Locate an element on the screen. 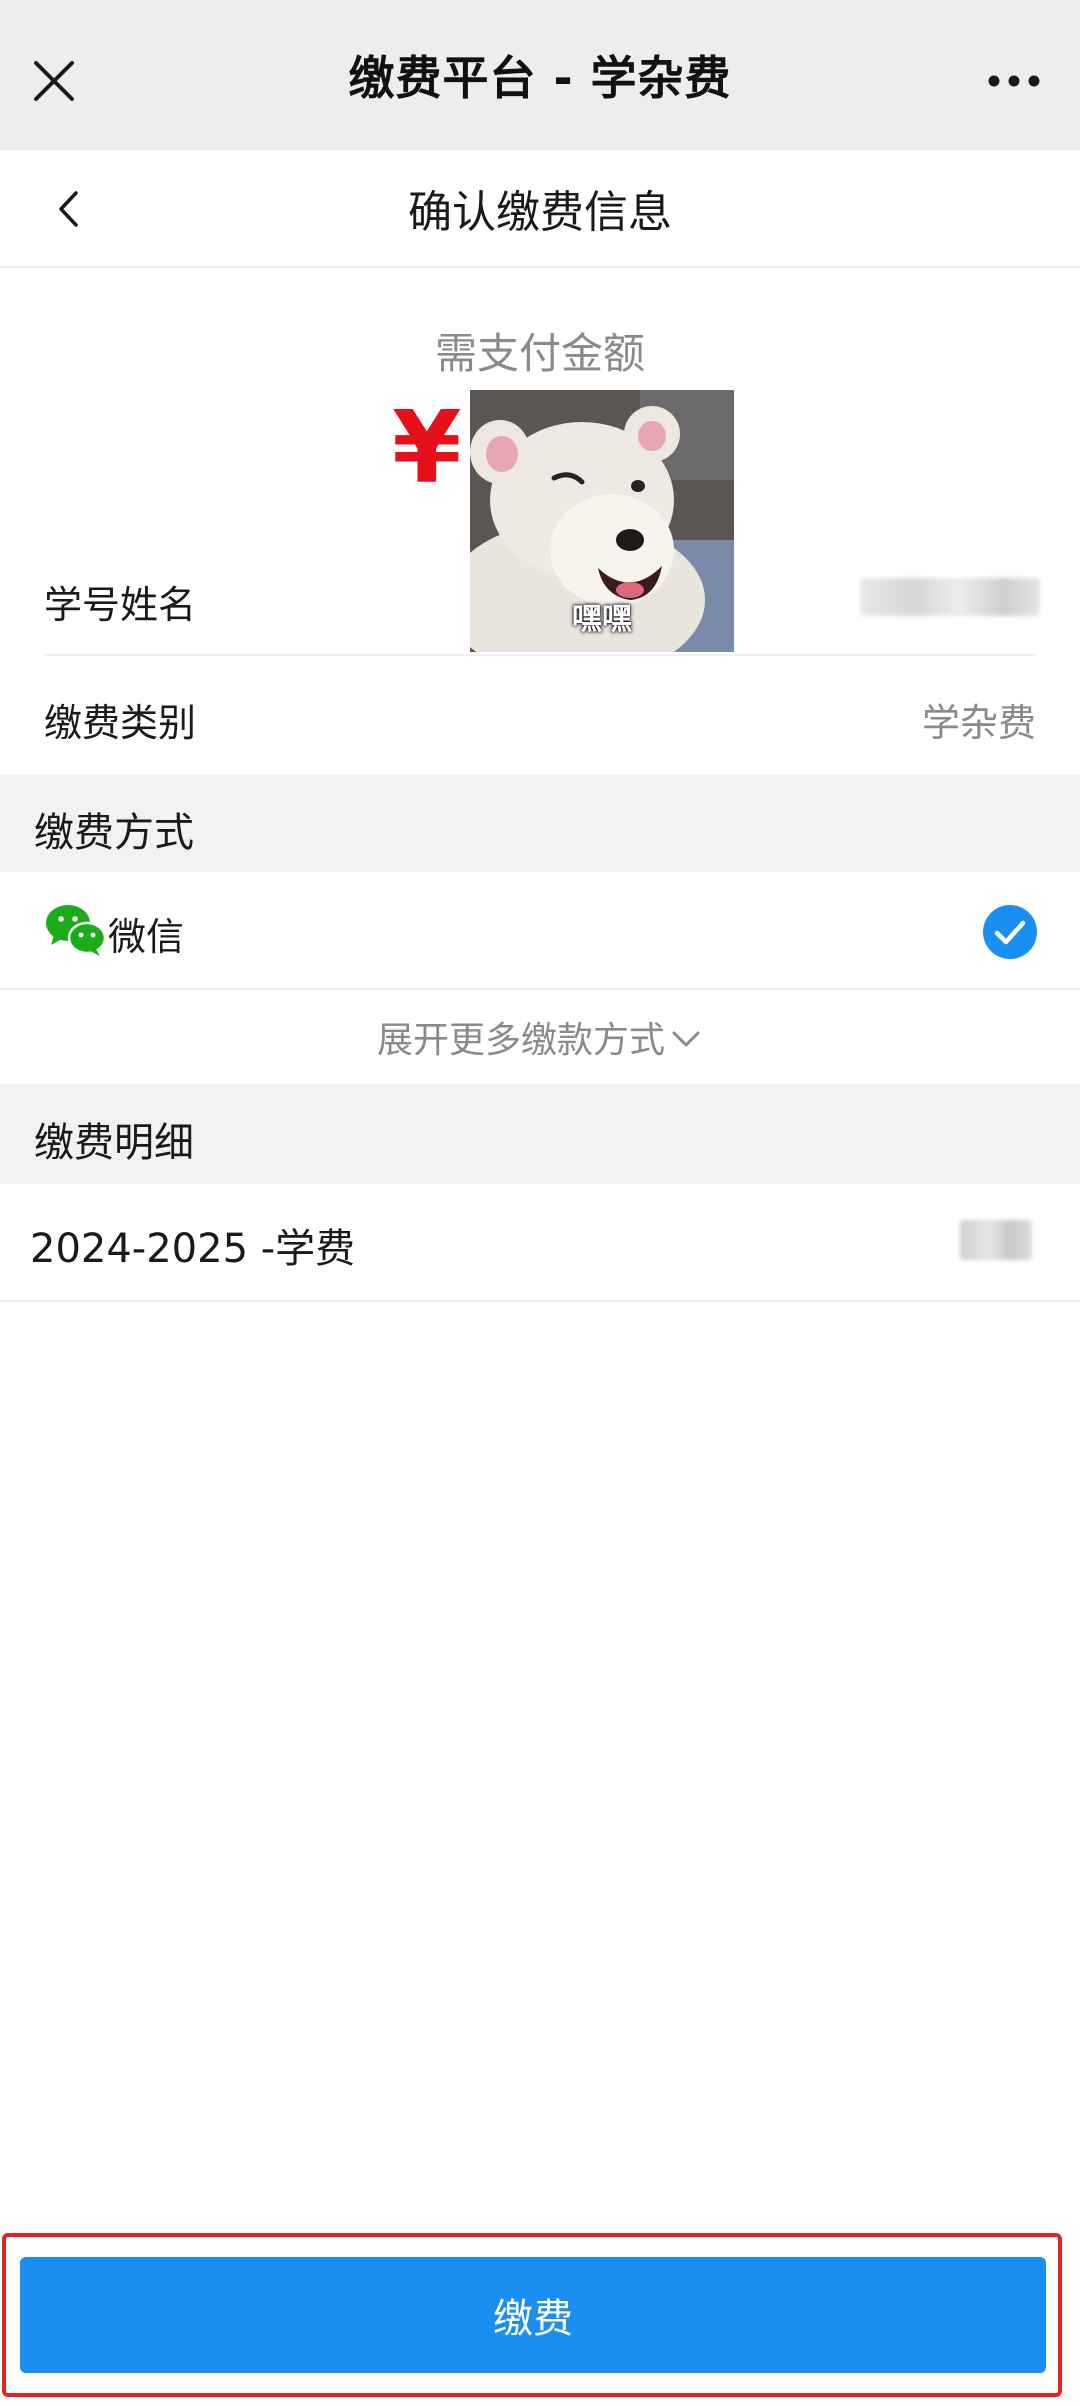 This screenshot has height=2406, width=1080. app-title: 缴费平台 - 学杂费 is located at coordinates (540, 78).